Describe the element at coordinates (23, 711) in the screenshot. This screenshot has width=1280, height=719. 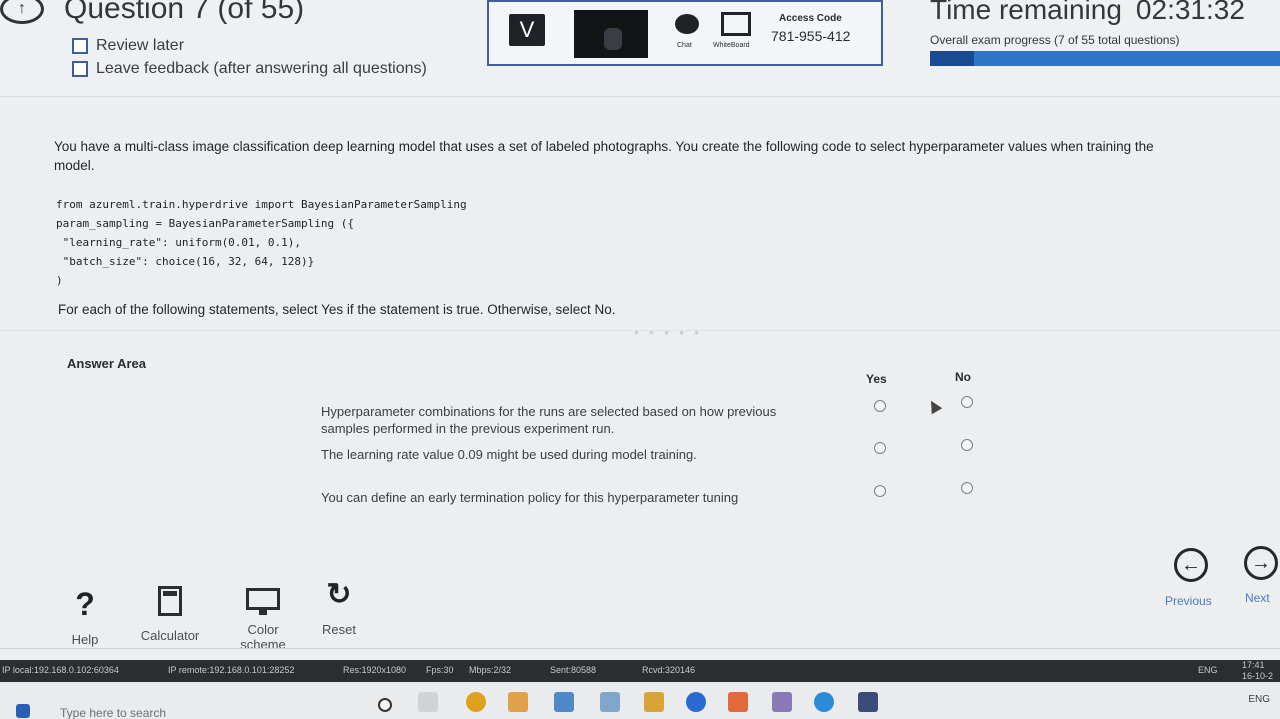
I see `windows-start-icon` at that location.